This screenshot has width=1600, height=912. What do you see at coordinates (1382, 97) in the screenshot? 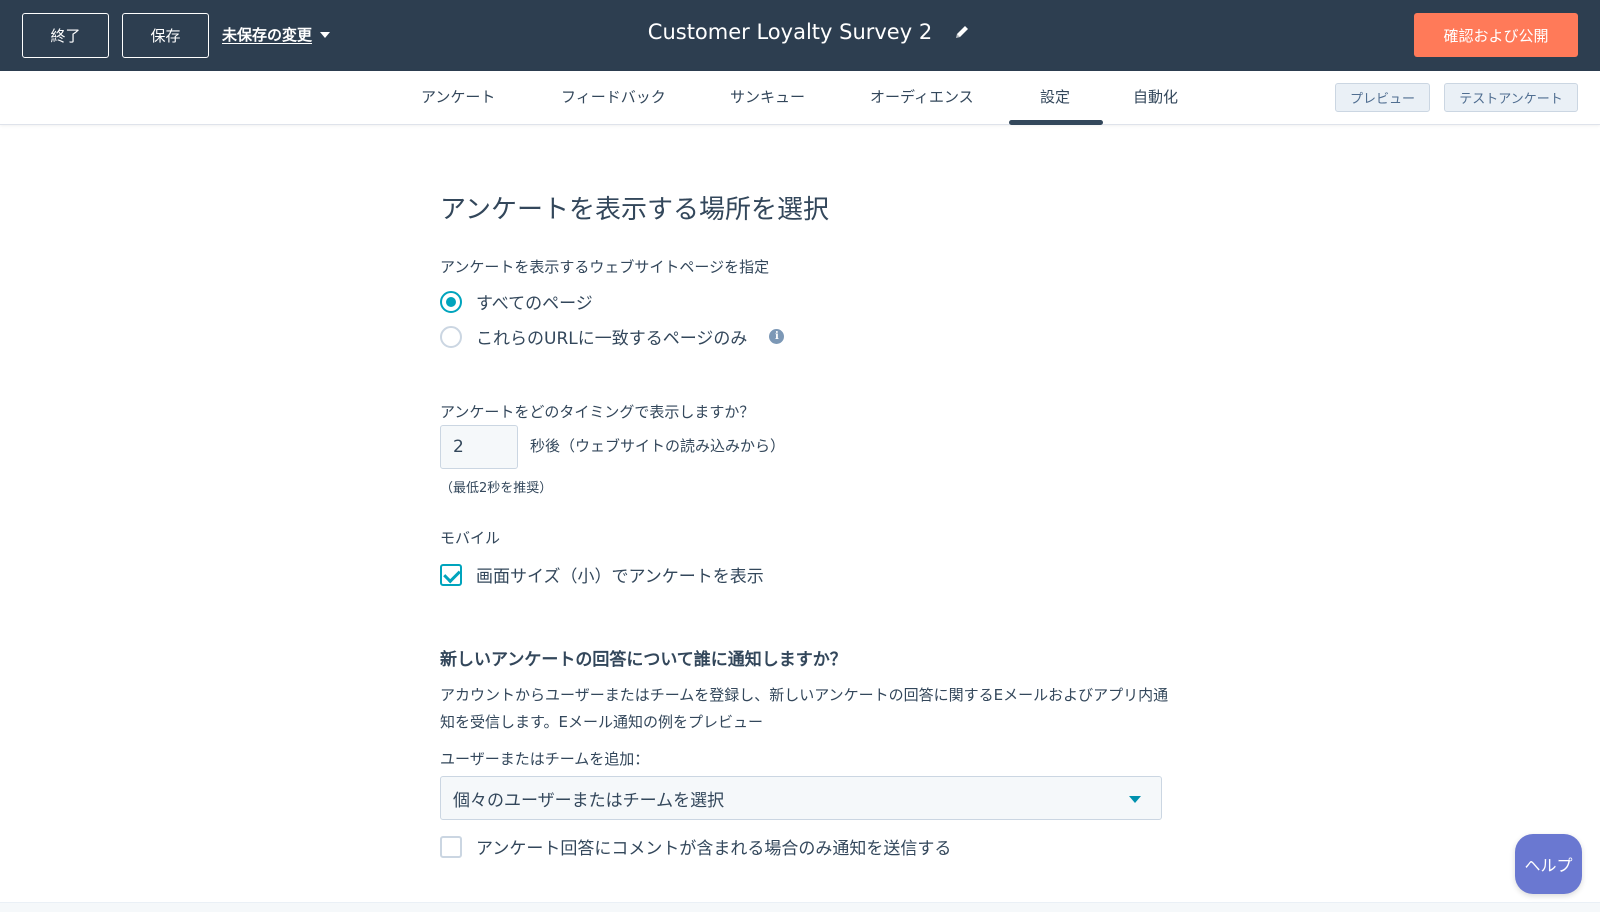
I see `preview-button: プレビュー` at bounding box center [1382, 97].